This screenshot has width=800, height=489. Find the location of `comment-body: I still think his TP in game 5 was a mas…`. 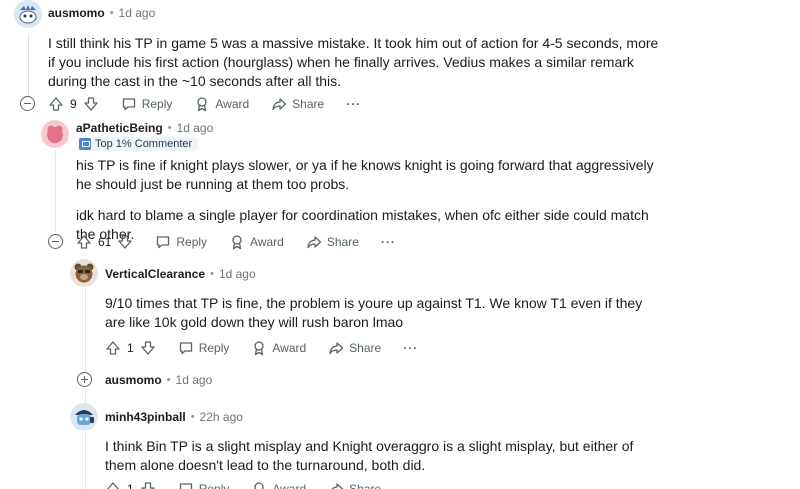

comment-body: I still think his TP in game 5 was a mas… is located at coordinates (354, 62).